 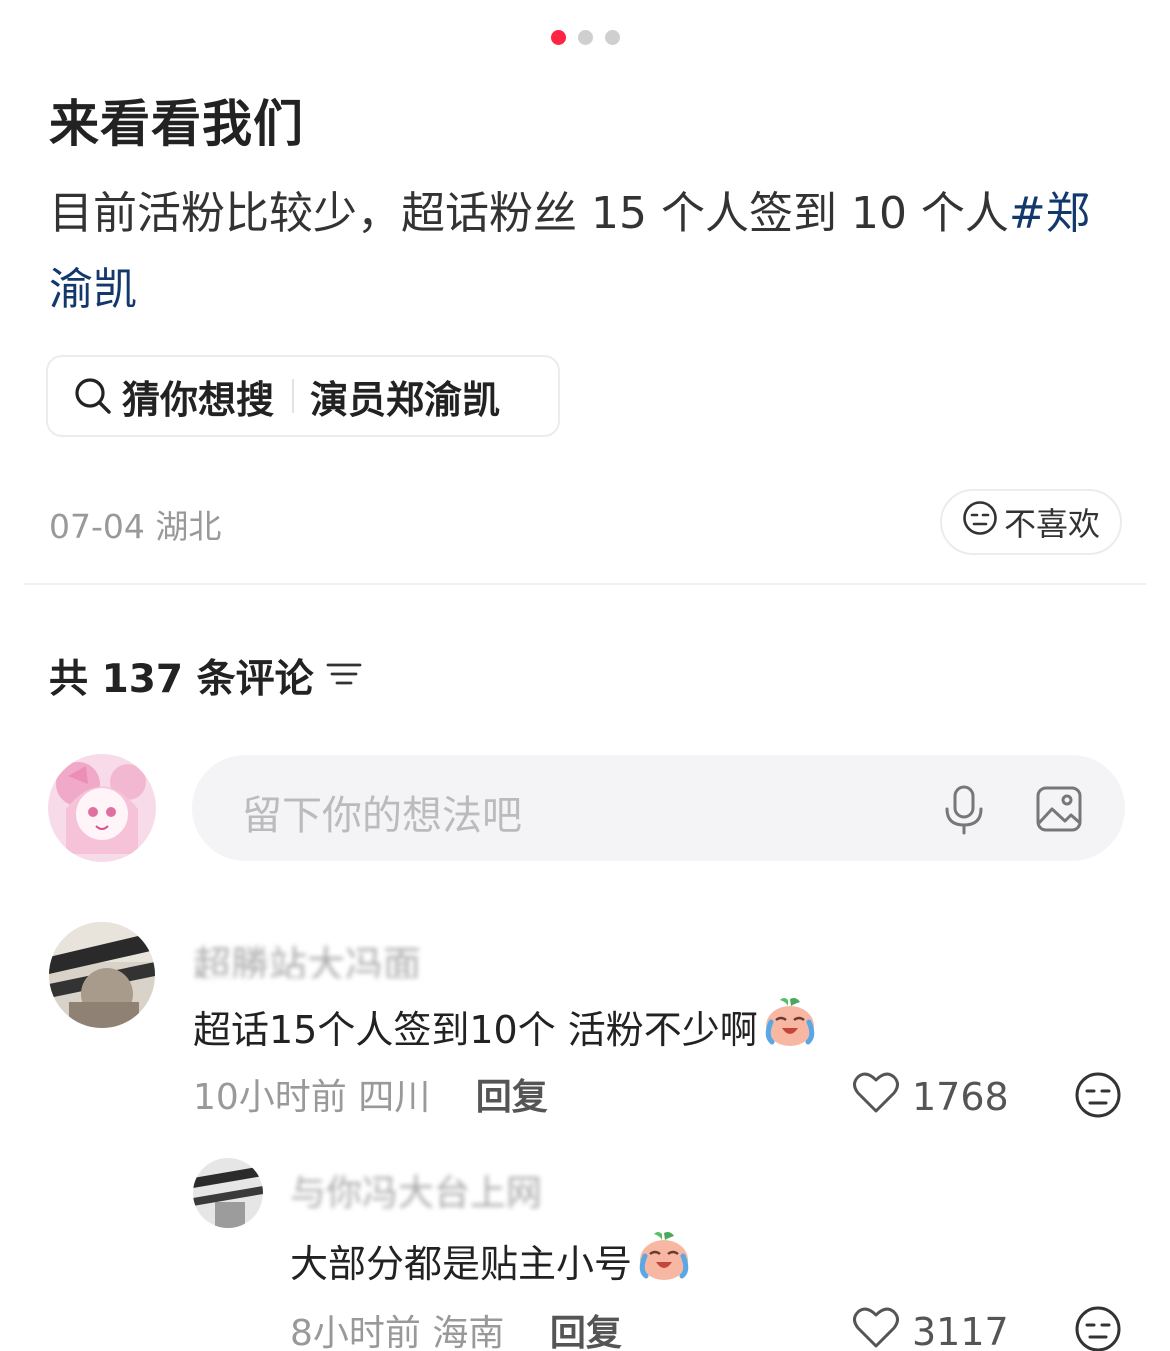 I want to click on comment-meta: 10小时前 四川 回复, so click(x=370, y=1094).